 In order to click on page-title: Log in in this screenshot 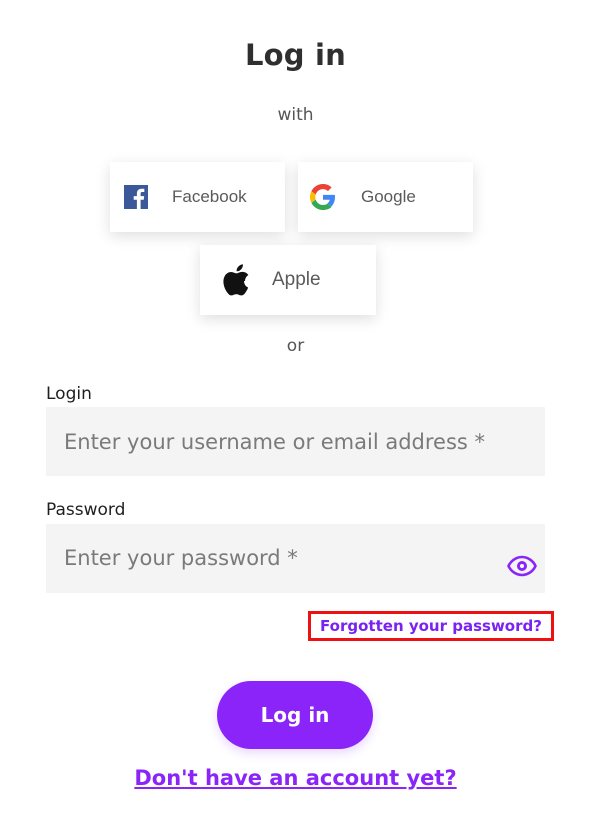, I will do `click(295, 55)`.